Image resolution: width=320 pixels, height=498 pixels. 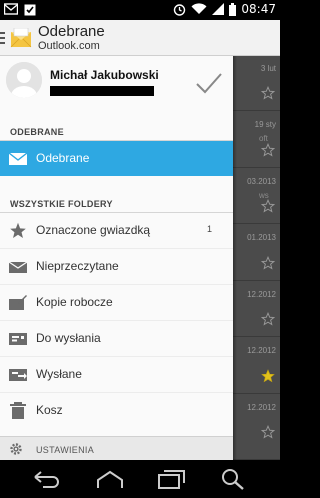 What do you see at coordinates (116, 374) in the screenshot?
I see `drawer-item-sent: Wysłane` at bounding box center [116, 374].